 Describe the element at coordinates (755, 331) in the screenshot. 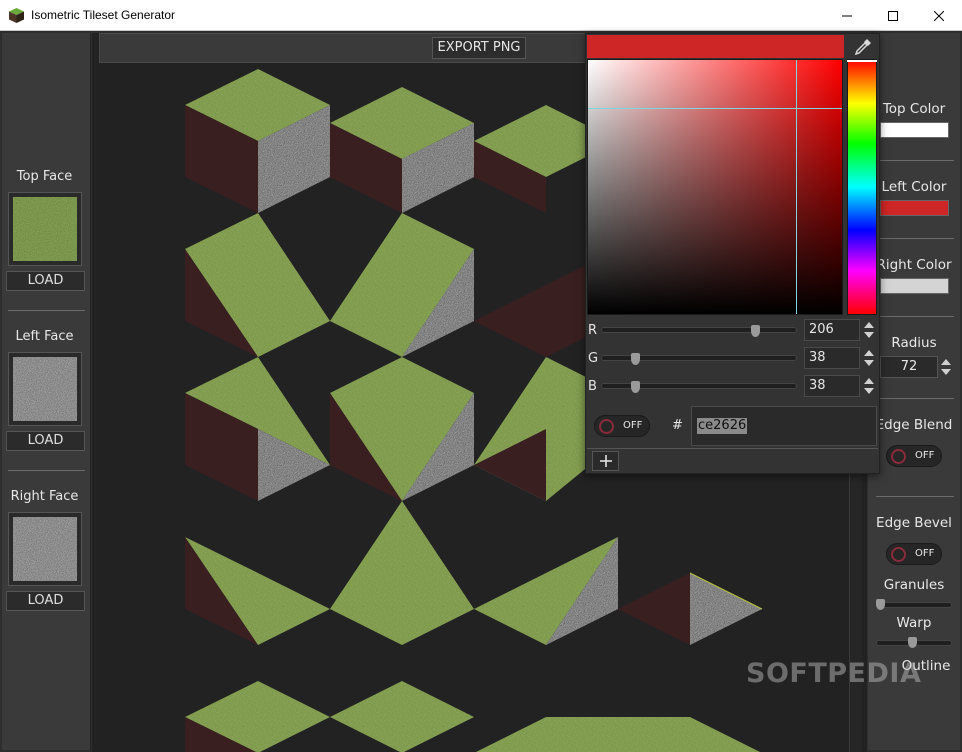

I see `red-channel-knob` at that location.